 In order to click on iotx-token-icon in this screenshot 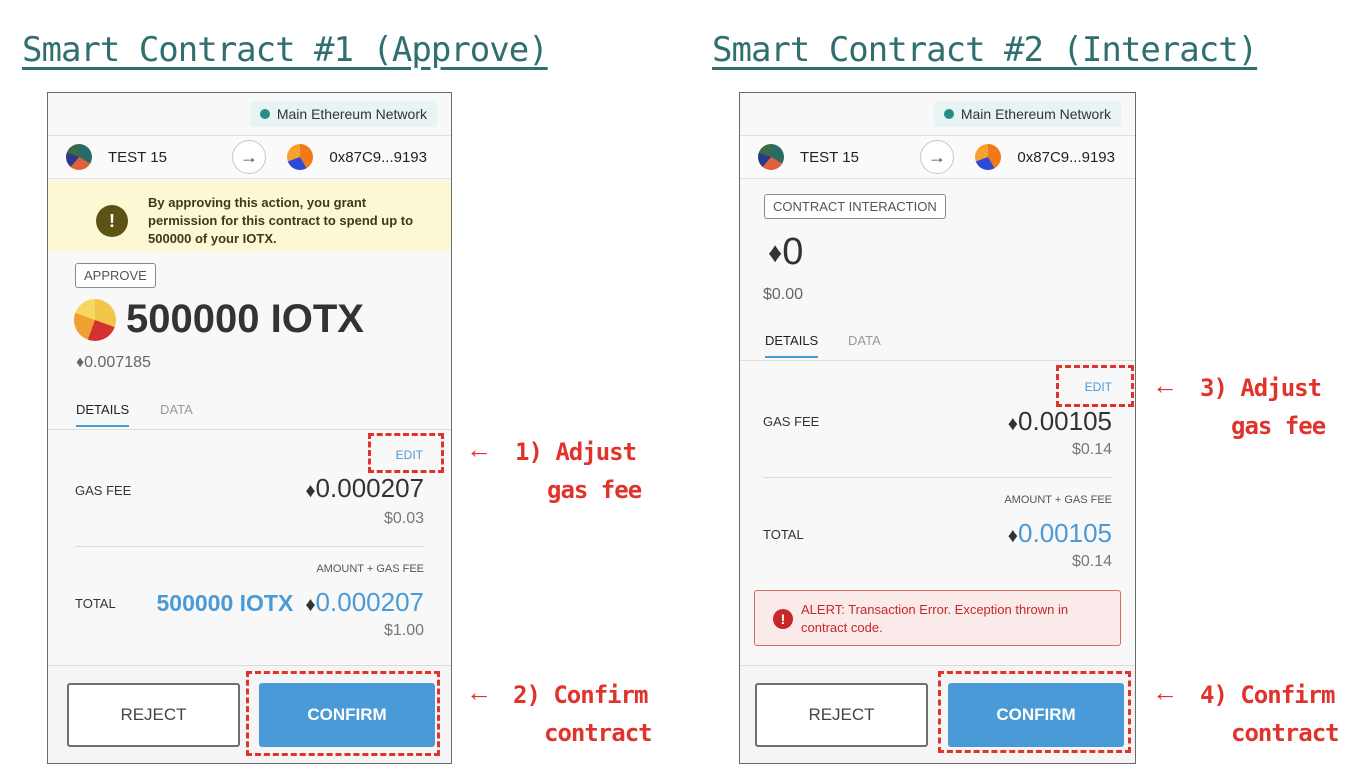, I will do `click(95, 319)`.